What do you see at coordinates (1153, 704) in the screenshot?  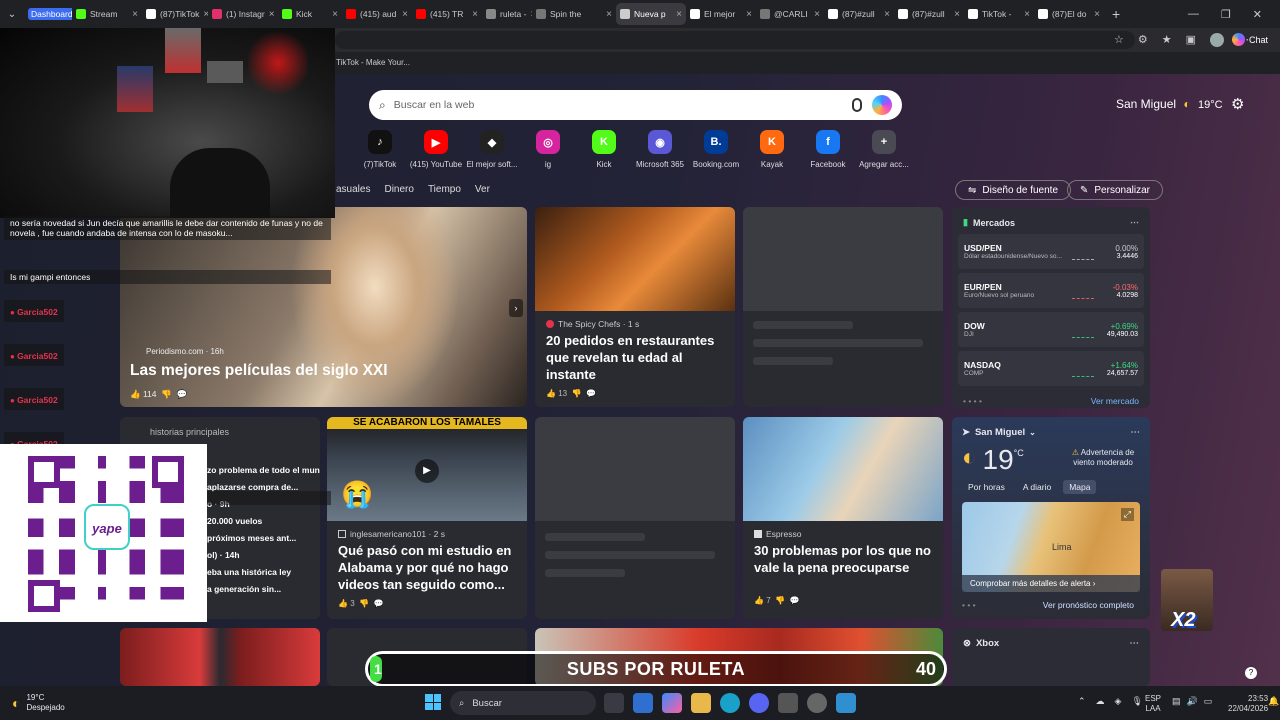 I see `language-indicator: ESP LAA` at bounding box center [1153, 704].